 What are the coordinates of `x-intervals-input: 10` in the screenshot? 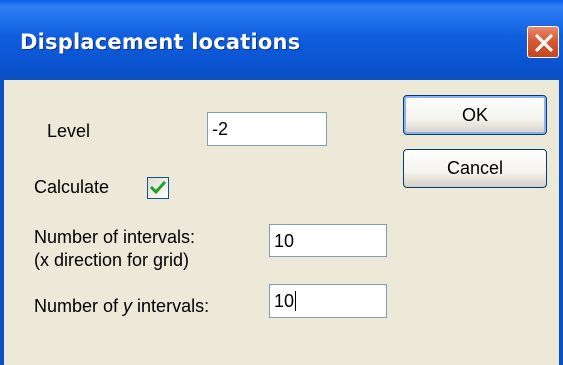 It's located at (328, 240).